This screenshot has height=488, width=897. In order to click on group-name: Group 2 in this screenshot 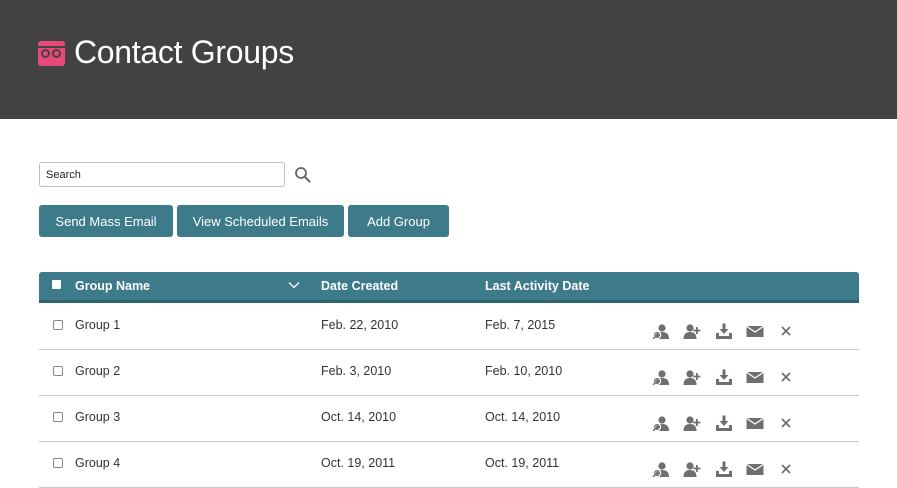, I will do `click(97, 371)`.